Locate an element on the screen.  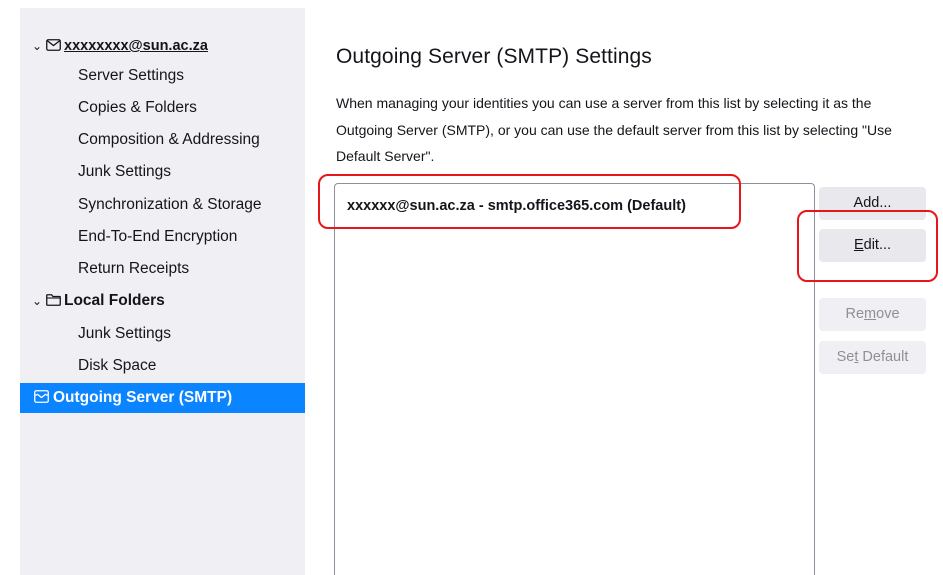
mail-icon is located at coordinates (54, 47).